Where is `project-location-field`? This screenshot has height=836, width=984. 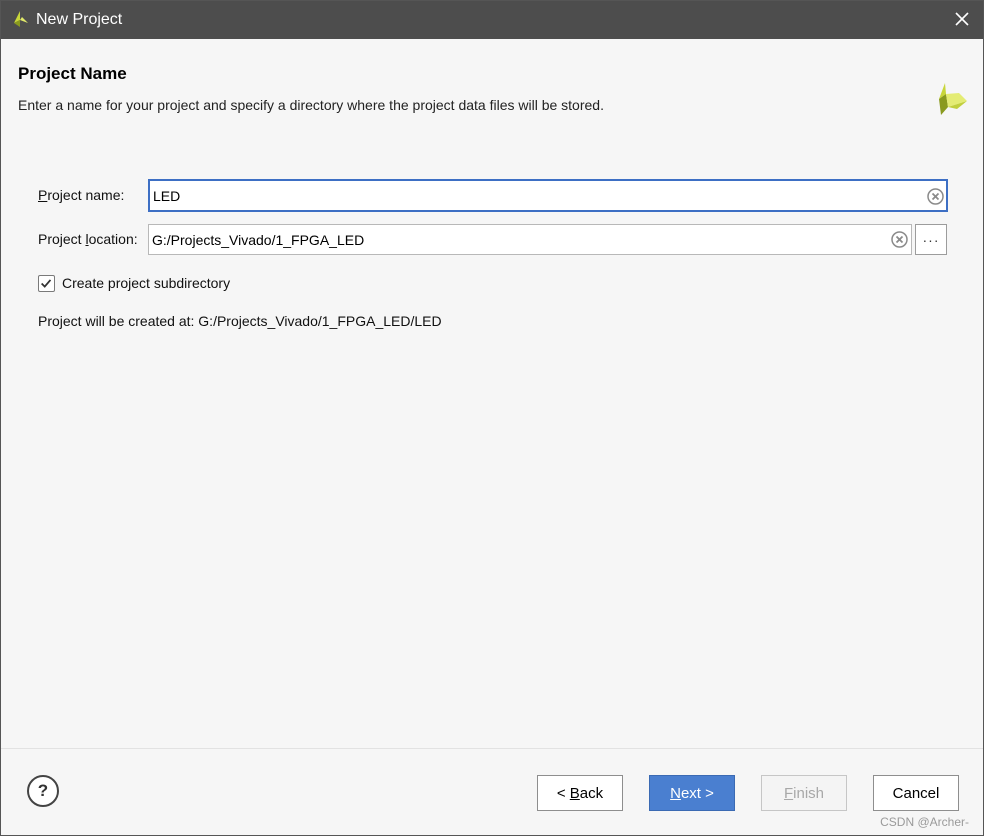 project-location-field is located at coordinates (530, 239).